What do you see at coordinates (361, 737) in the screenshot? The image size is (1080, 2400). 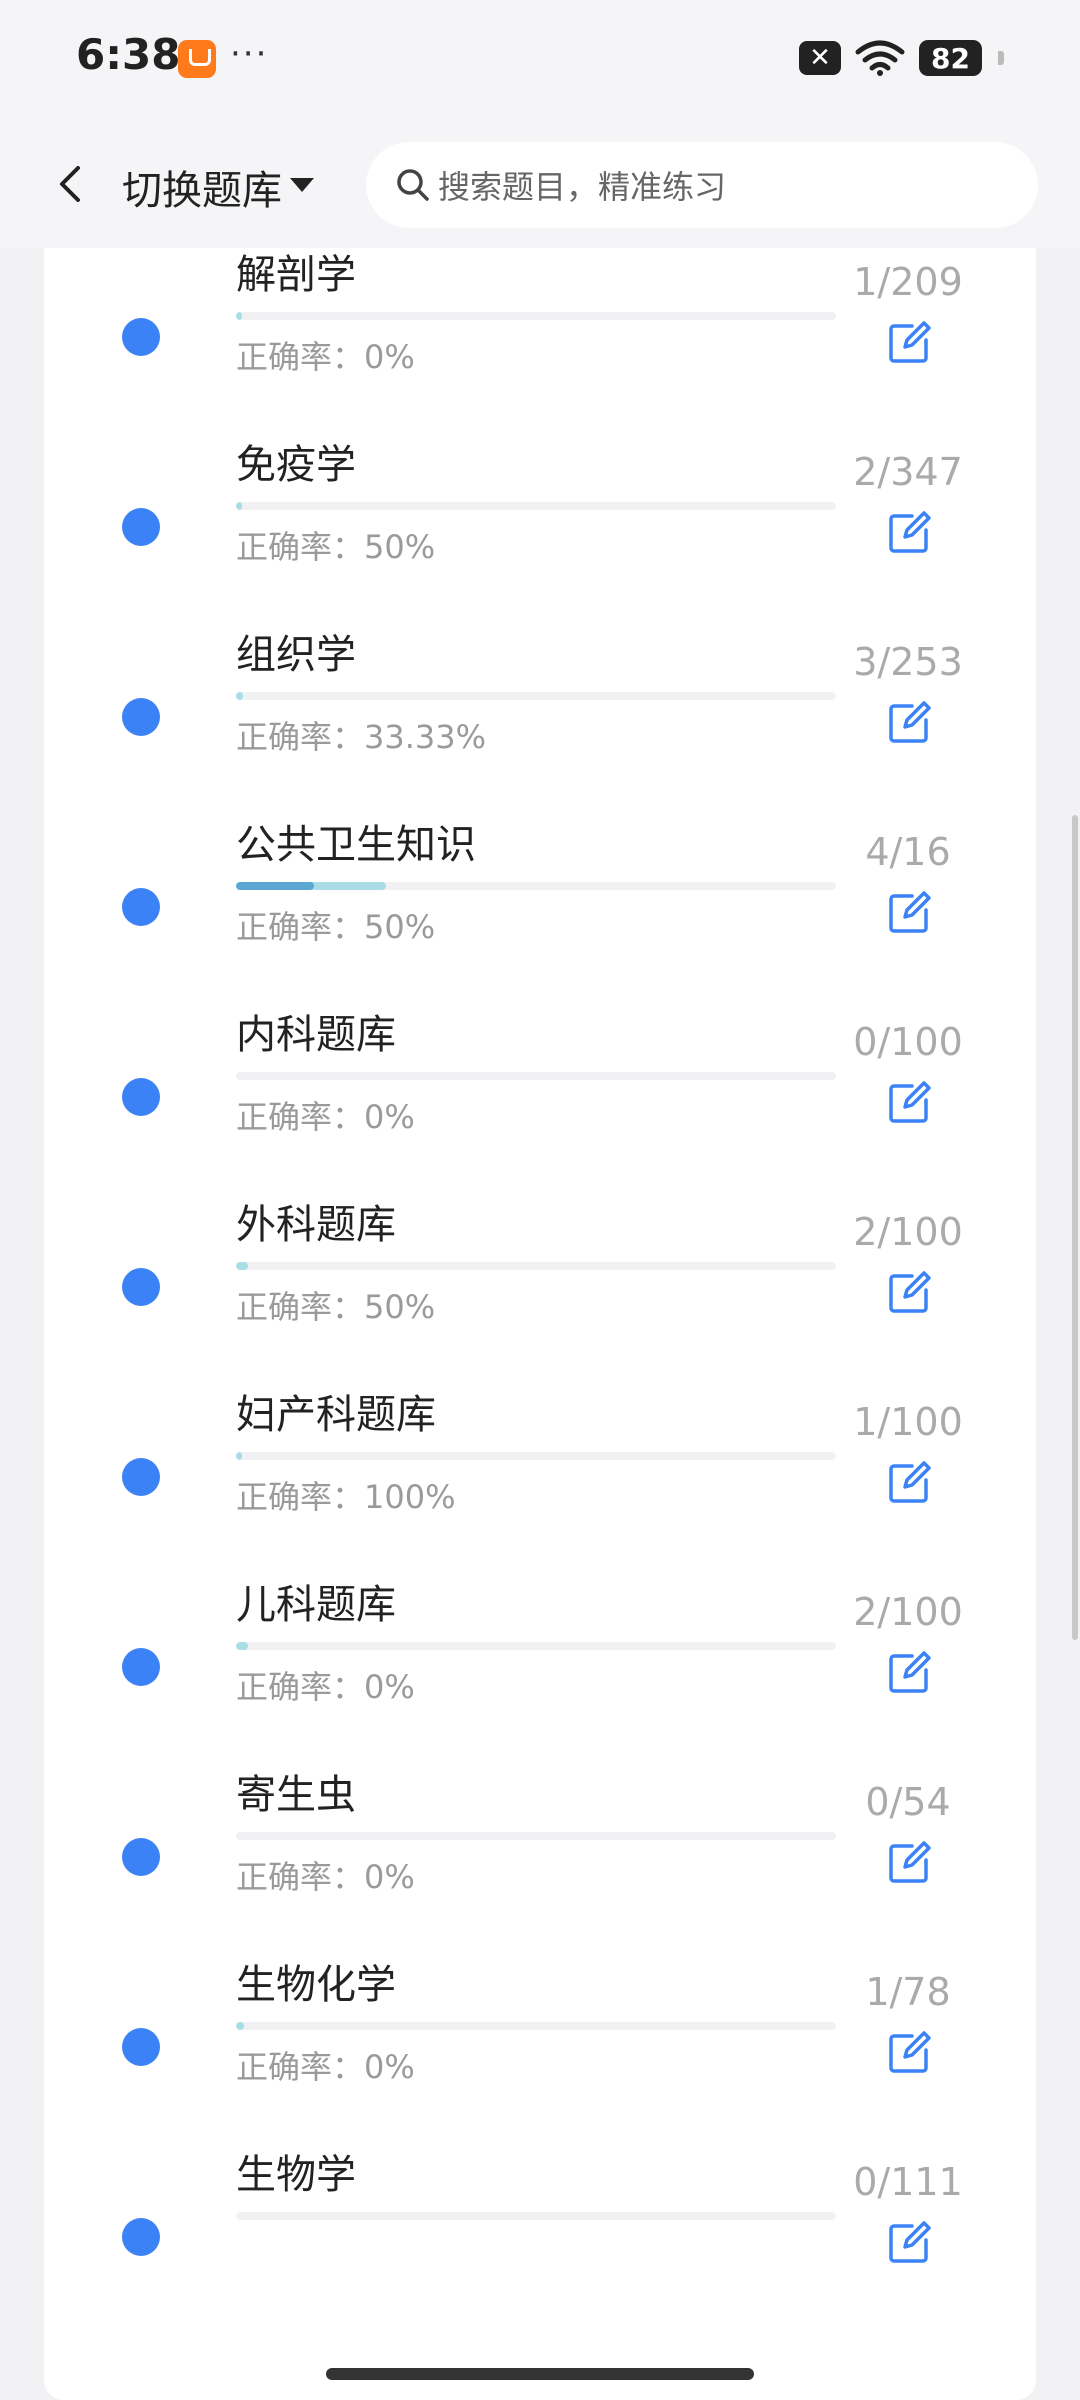 I see `accuracy-text: 正确率：33.33%` at bounding box center [361, 737].